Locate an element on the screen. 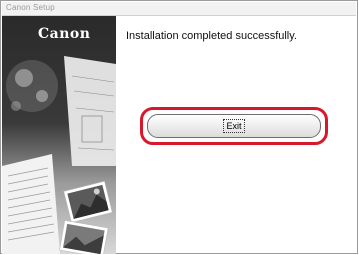 The image size is (359, 255). exit-button-label: Exit is located at coordinates (234, 126).